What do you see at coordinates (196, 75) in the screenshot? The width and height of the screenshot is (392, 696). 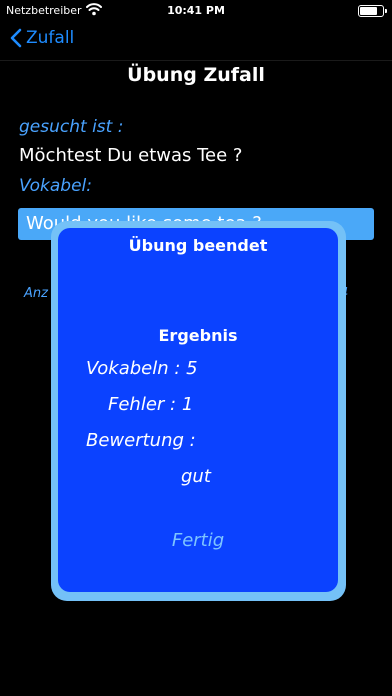 I see `page-title: Übung Zufall` at bounding box center [196, 75].